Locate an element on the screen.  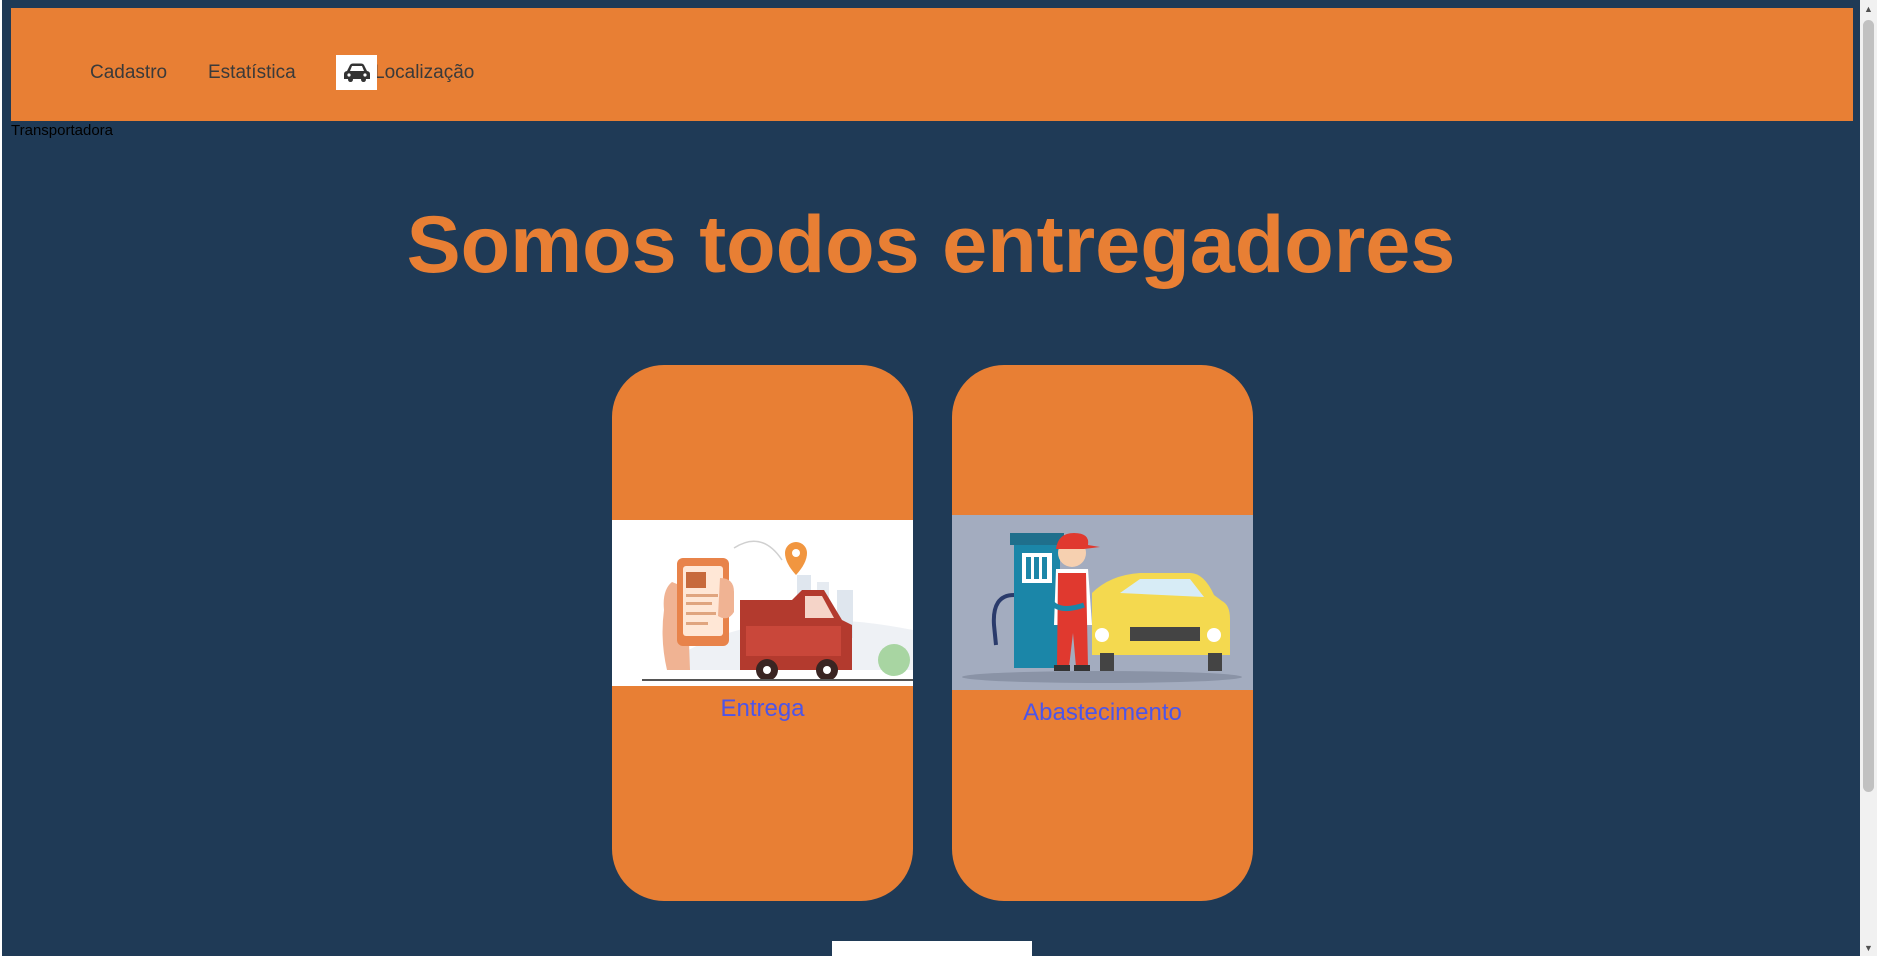
window-edge is located at coordinates (1883, 478).